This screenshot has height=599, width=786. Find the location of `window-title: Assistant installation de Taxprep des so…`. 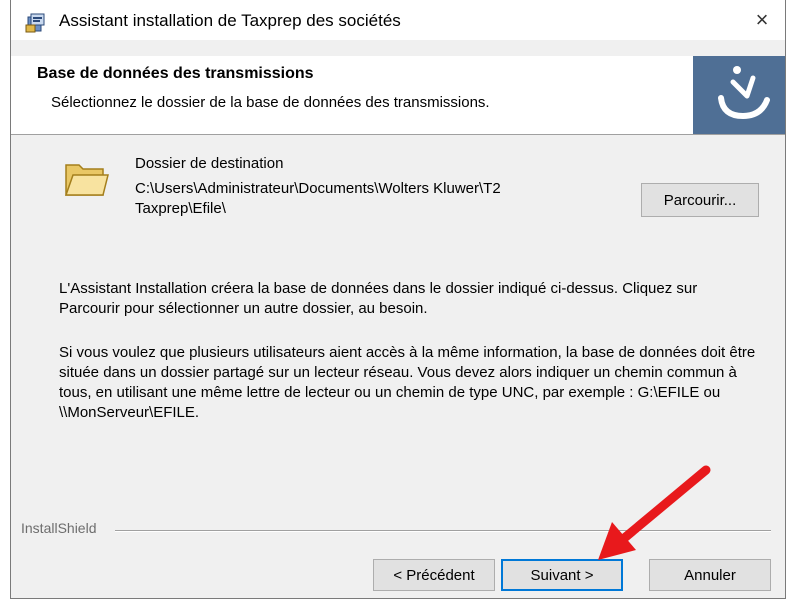

window-title: Assistant installation de Taxprep des so… is located at coordinates (230, 20).